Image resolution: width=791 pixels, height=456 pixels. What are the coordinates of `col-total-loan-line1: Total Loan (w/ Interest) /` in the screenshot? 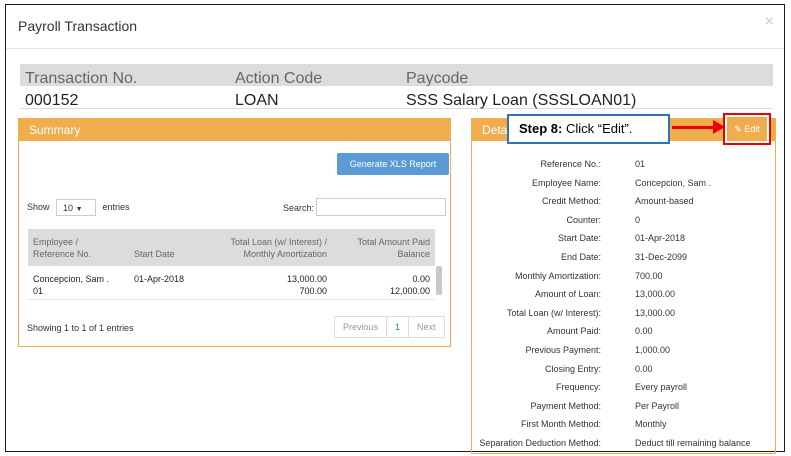 It's located at (278, 242).